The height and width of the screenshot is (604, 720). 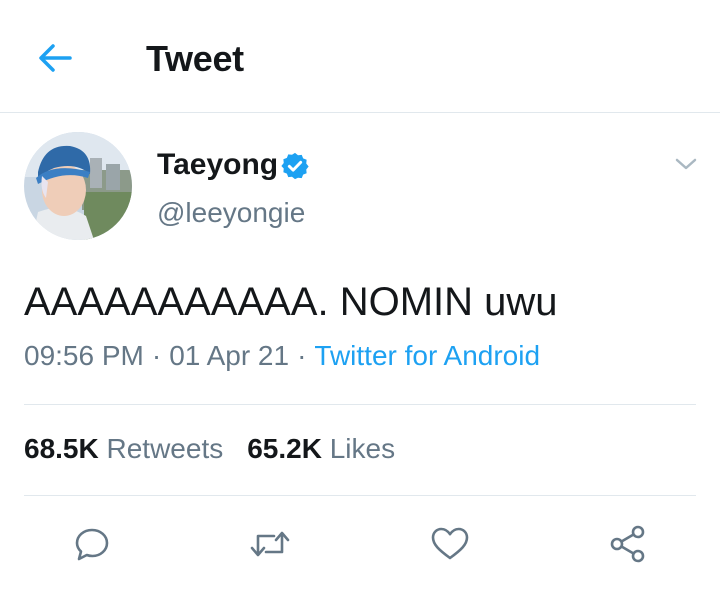 What do you see at coordinates (362, 448) in the screenshot?
I see `likes-label: Likes` at bounding box center [362, 448].